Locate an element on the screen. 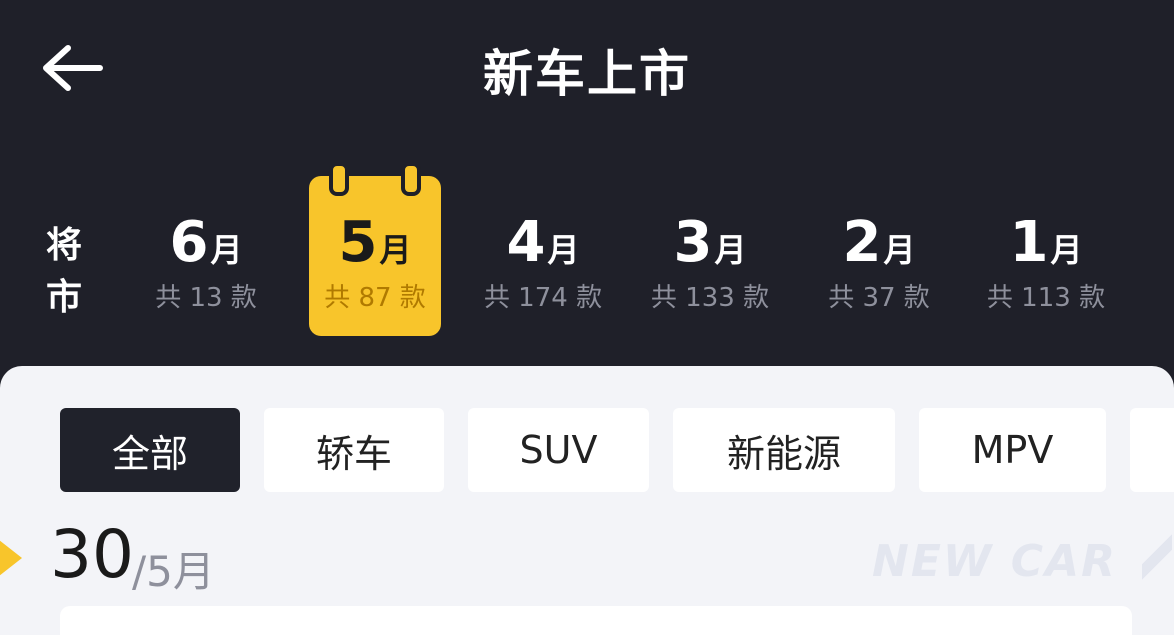 The height and width of the screenshot is (635, 1174). month-item-2: 2月 共 37 款 is located at coordinates (879, 256).